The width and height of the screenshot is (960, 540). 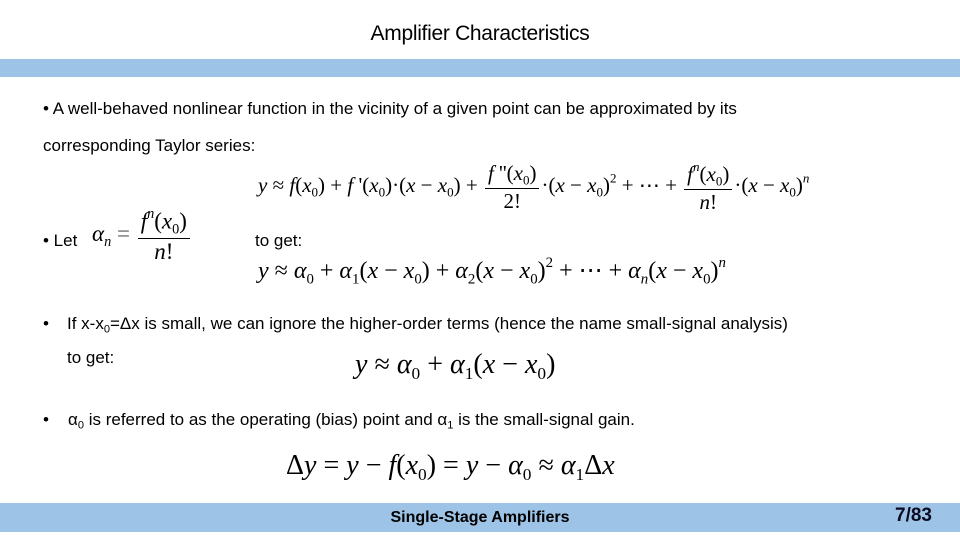 I want to click on page-number: 7/83, so click(x=913, y=515).